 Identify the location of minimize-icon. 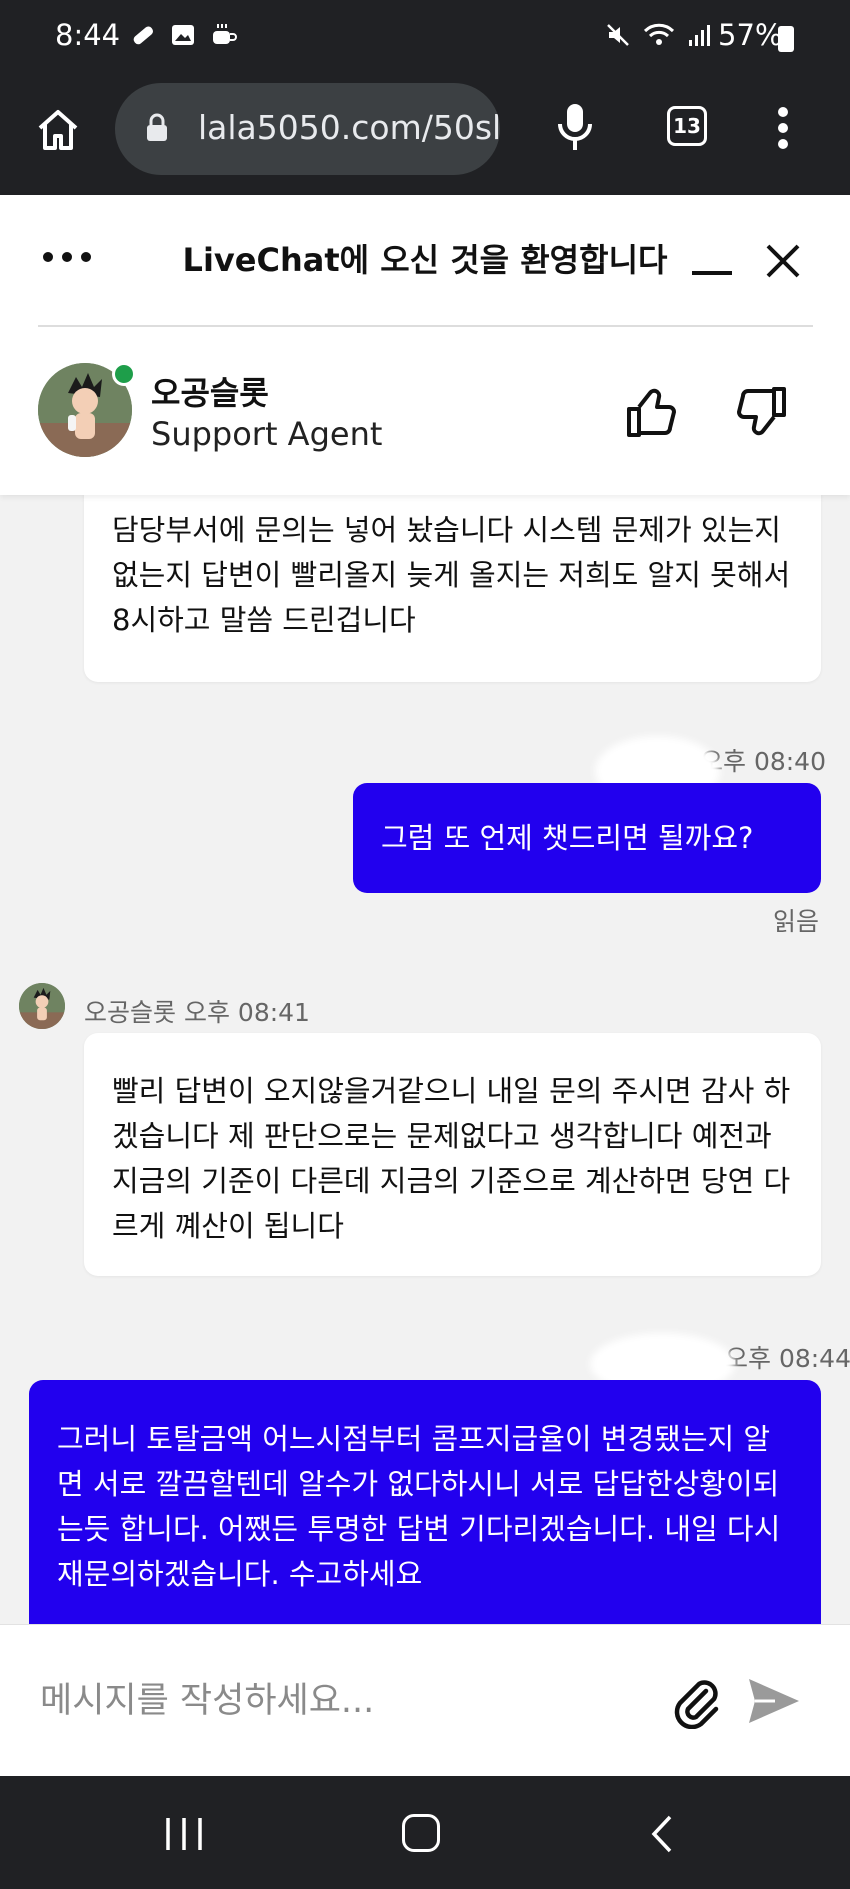
(712, 273).